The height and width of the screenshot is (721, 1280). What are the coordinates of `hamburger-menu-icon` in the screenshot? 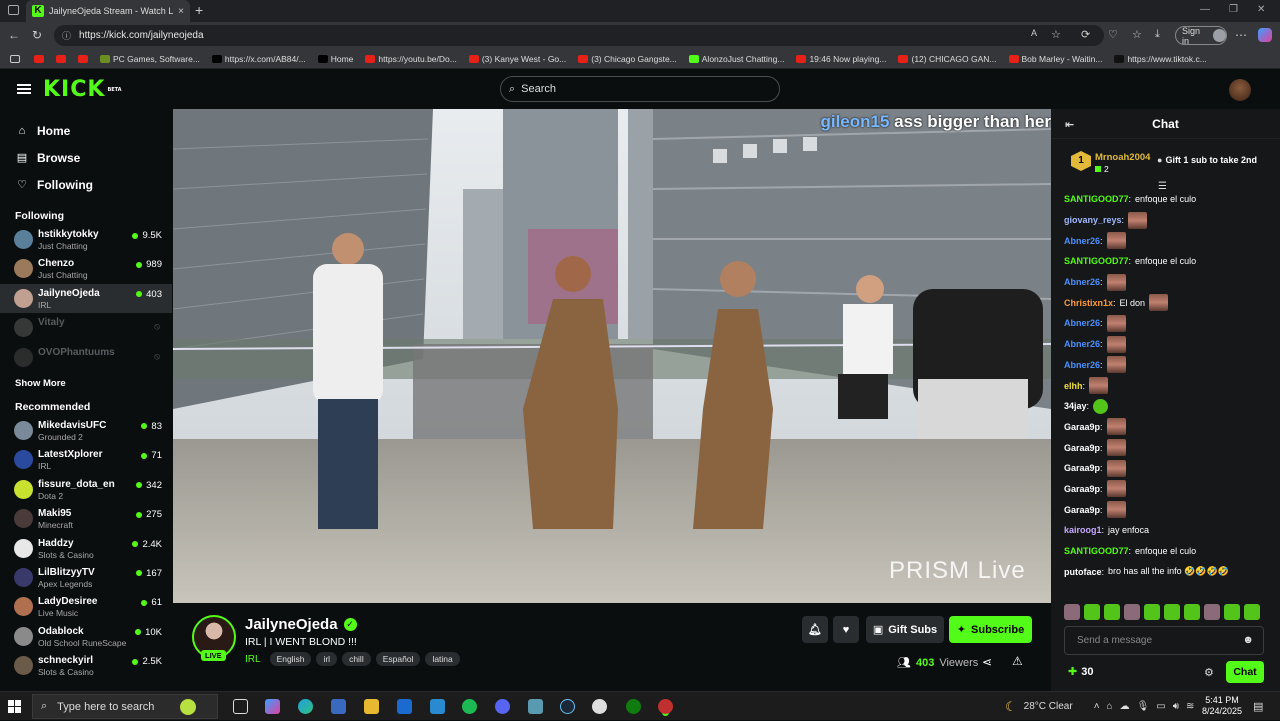 It's located at (24, 89).